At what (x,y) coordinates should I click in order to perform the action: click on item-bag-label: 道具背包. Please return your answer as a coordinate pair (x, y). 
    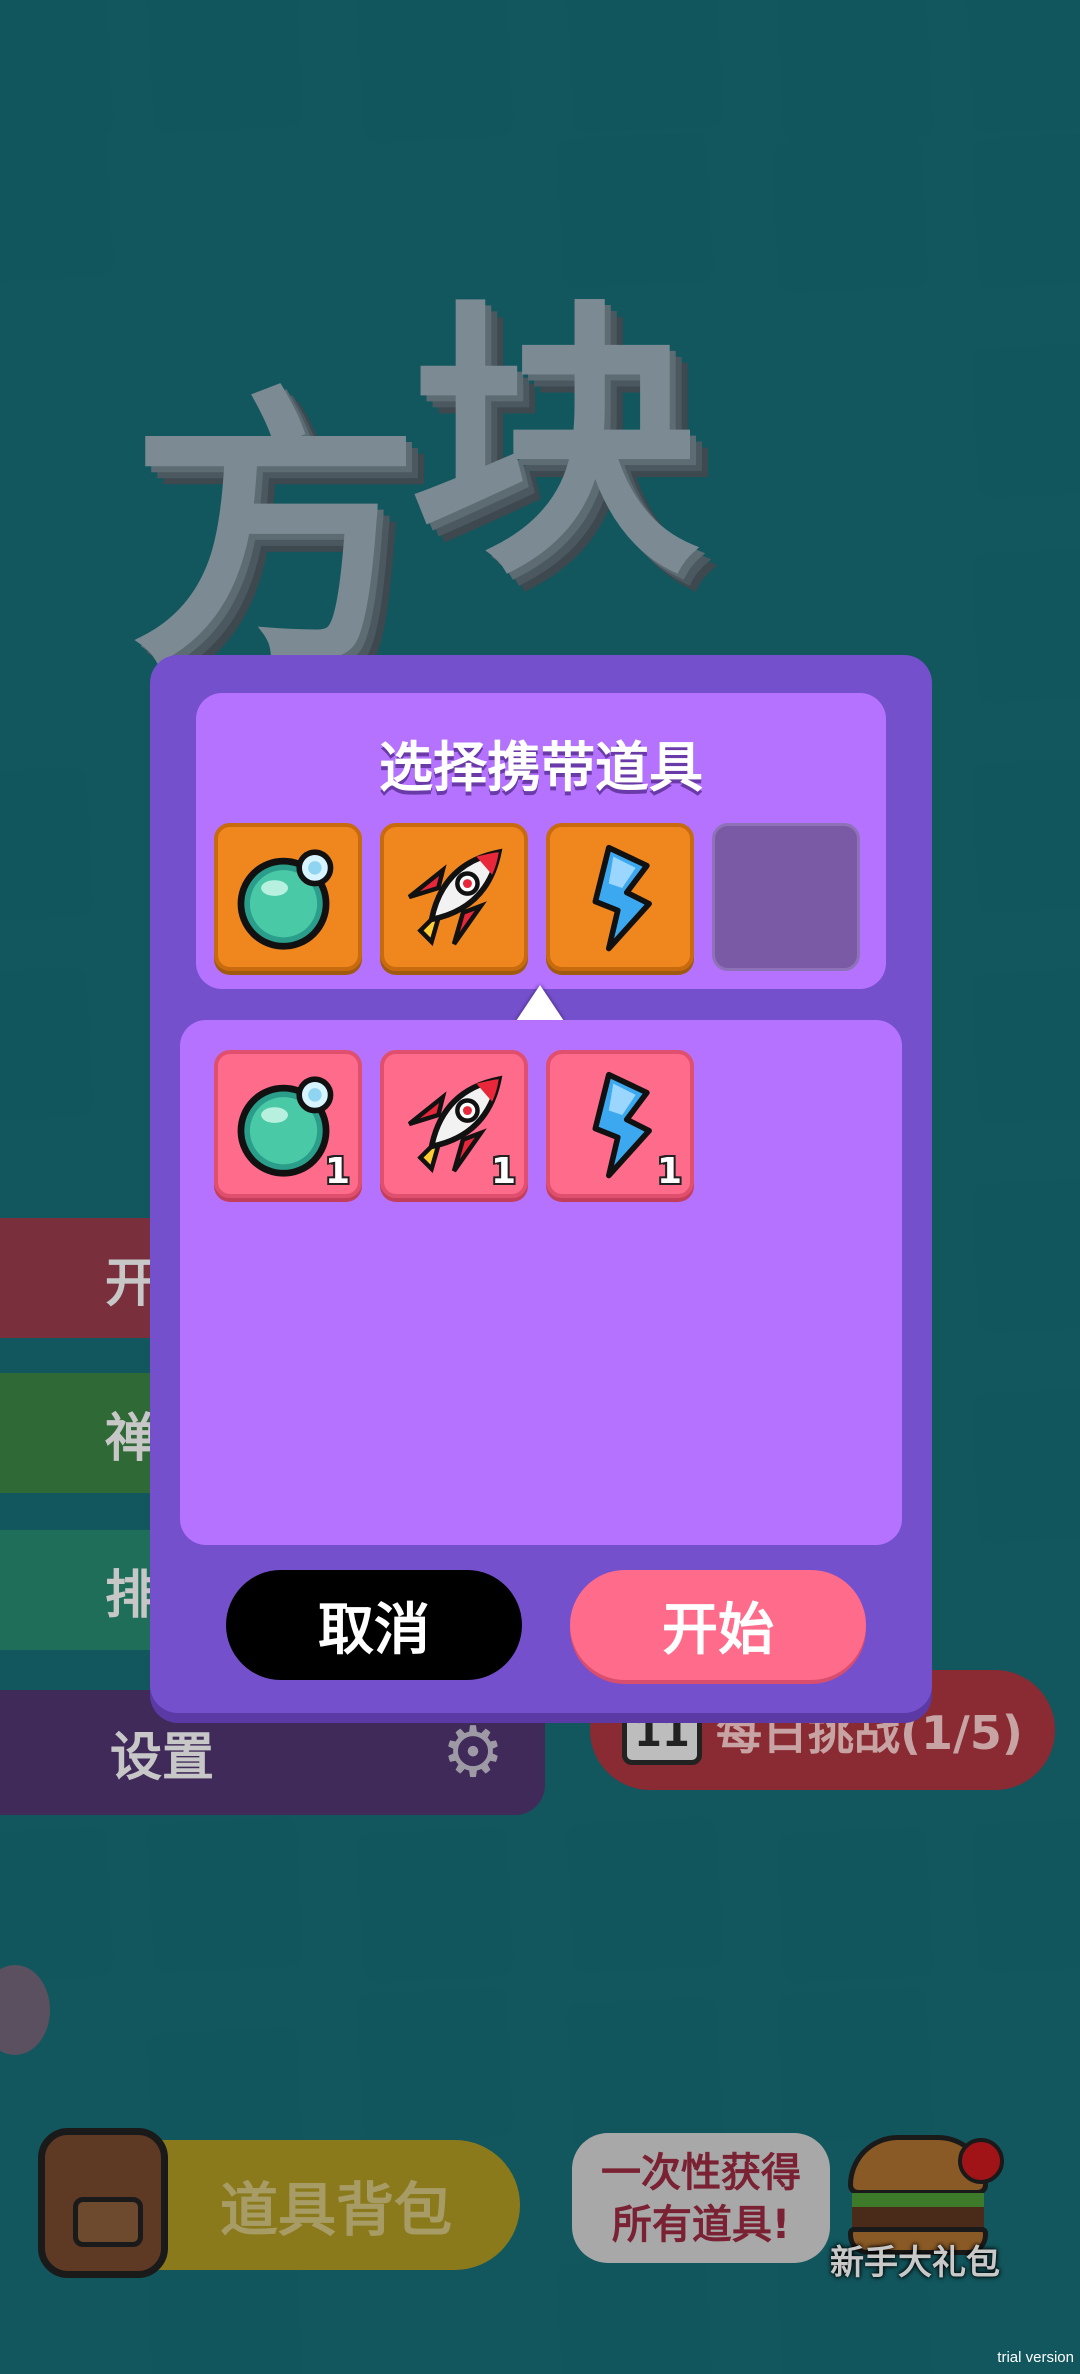
    Looking at the image, I should click on (336, 2210).